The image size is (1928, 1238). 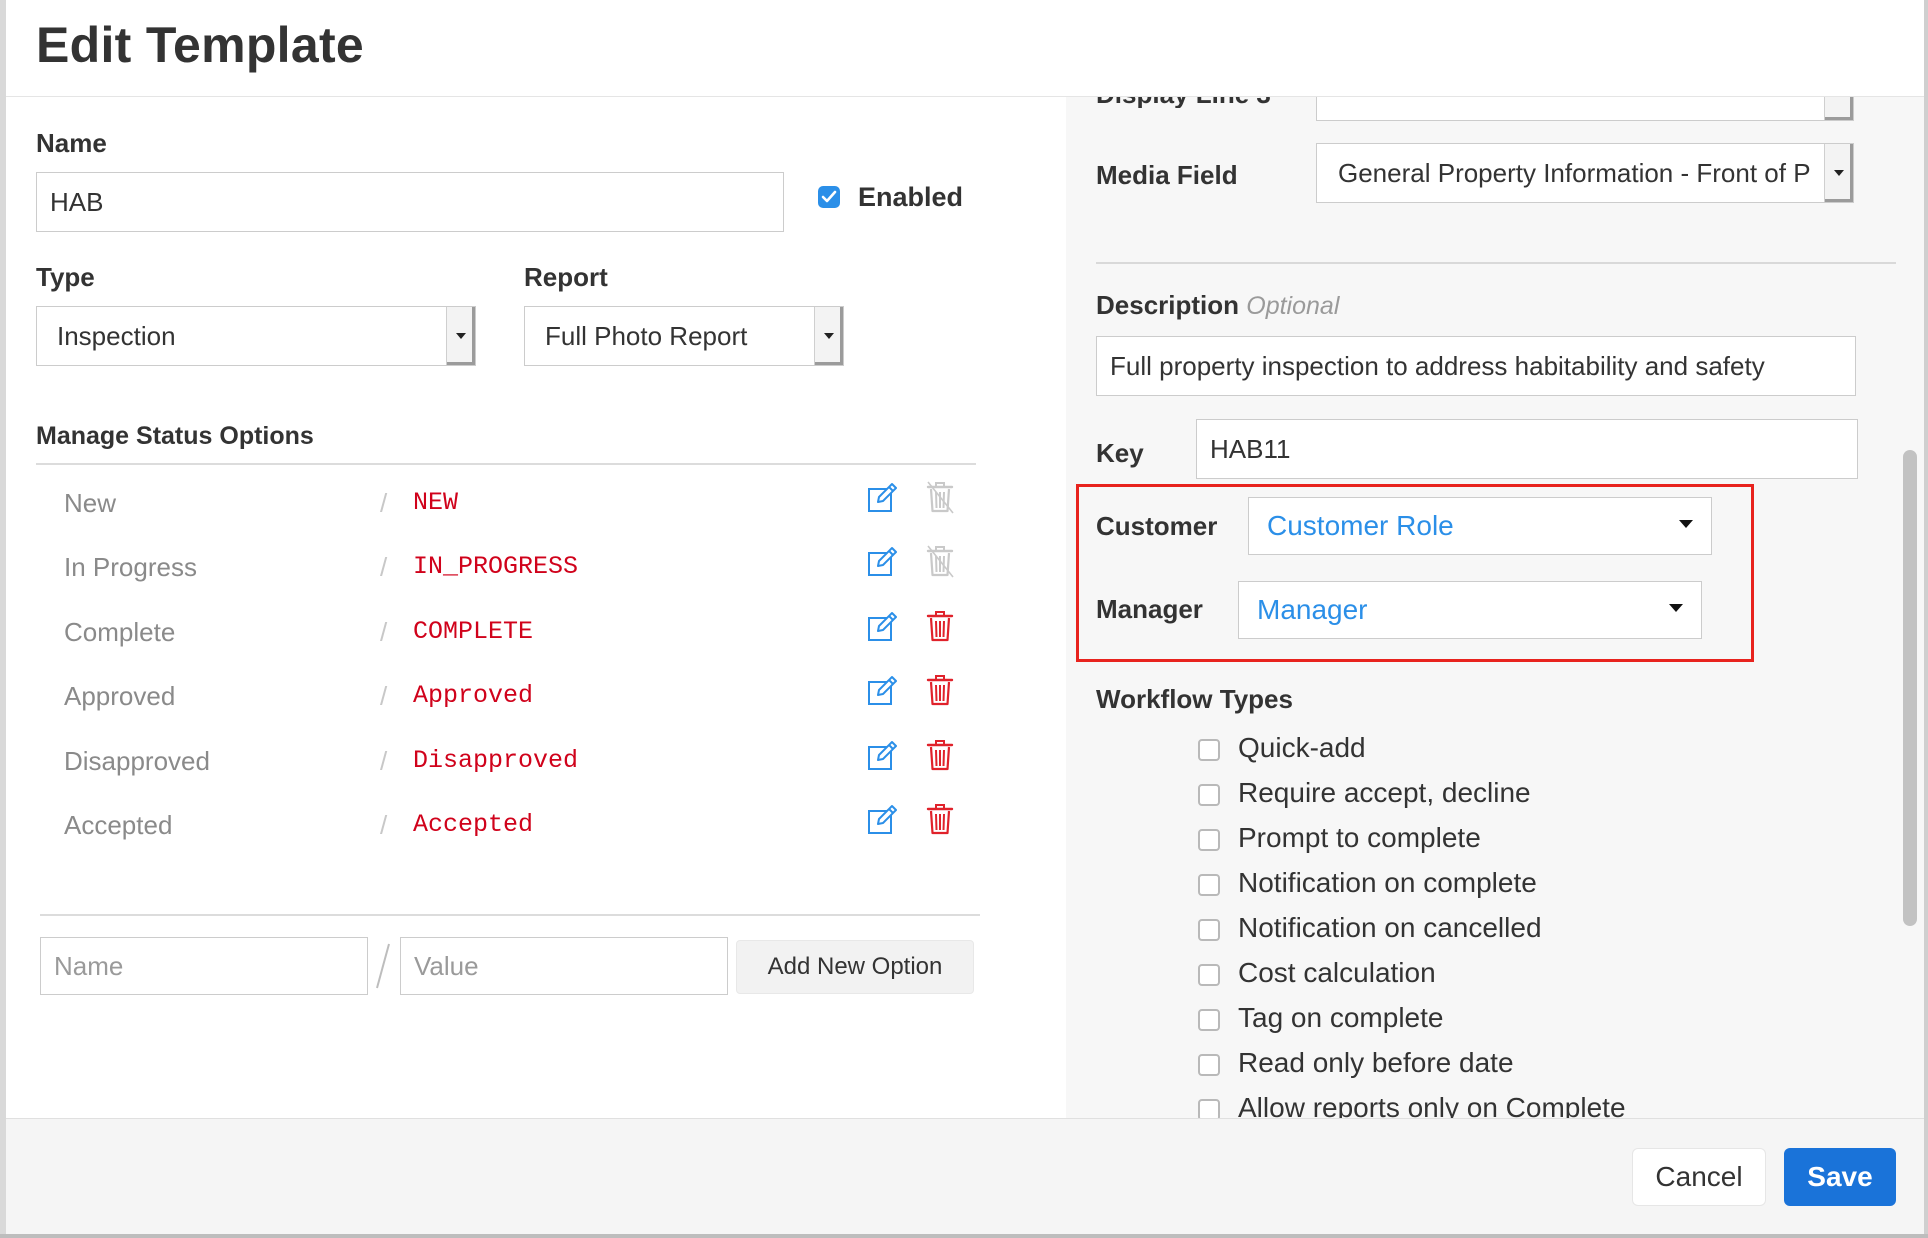 I want to click on type-select: Inspection, so click(x=256, y=336).